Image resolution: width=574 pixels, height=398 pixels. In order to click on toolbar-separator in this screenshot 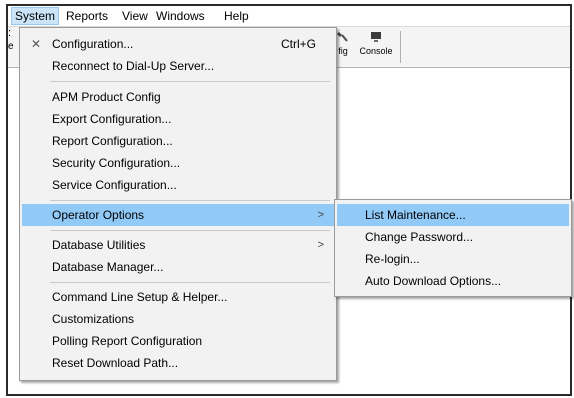, I will do `click(400, 47)`.